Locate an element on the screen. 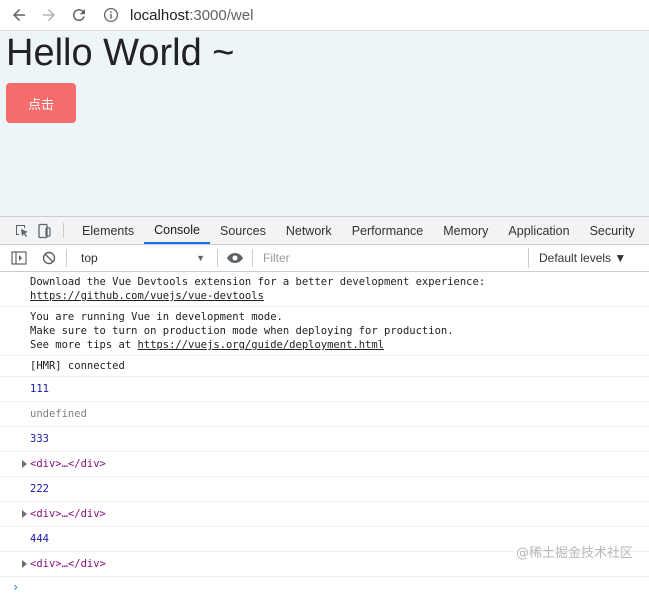 This screenshot has width=649, height=597. dropdown-arrow-icon: ▼ is located at coordinates (200, 258).